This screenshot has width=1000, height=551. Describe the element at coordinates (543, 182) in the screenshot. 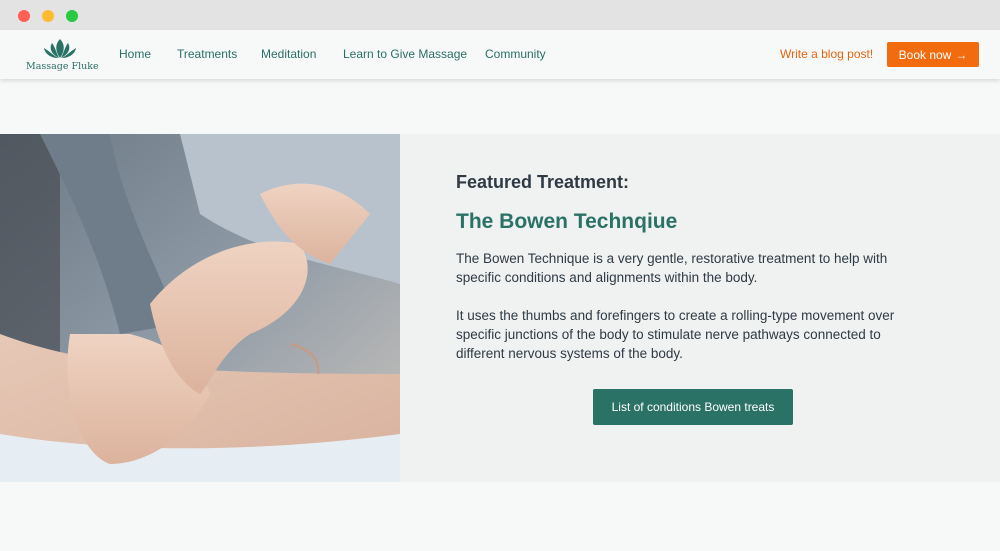

I see `featured-eyebrow: Featured Treatment:` at that location.